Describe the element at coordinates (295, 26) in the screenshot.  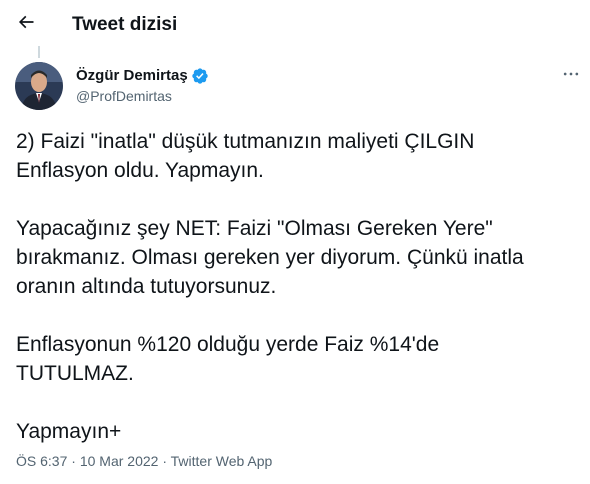
I see `top-header: Tweet dizisi` at that location.